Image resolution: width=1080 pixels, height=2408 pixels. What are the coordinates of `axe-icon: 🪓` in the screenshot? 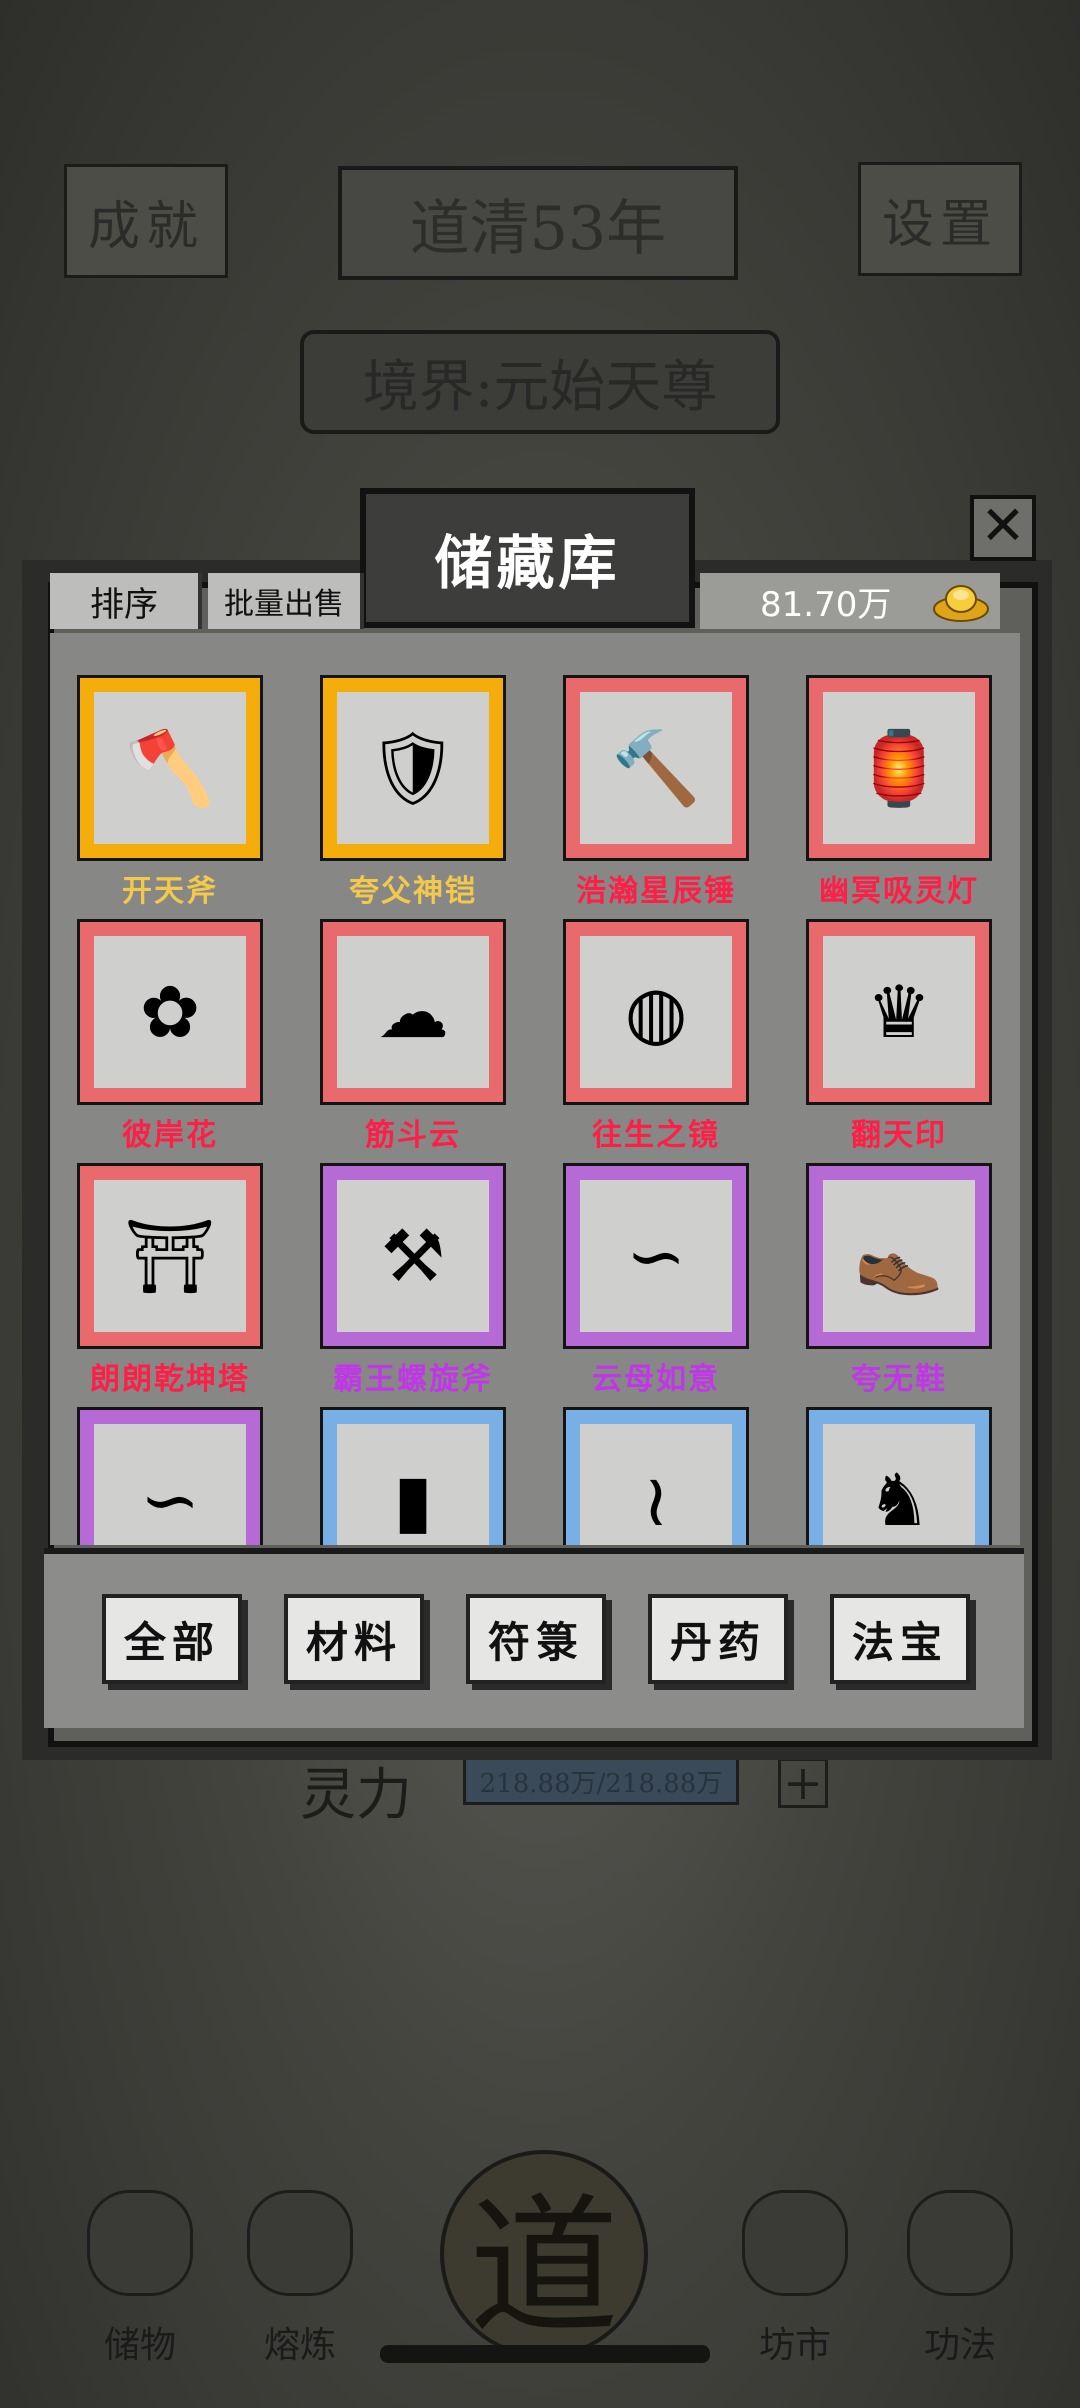 It's located at (170, 768).